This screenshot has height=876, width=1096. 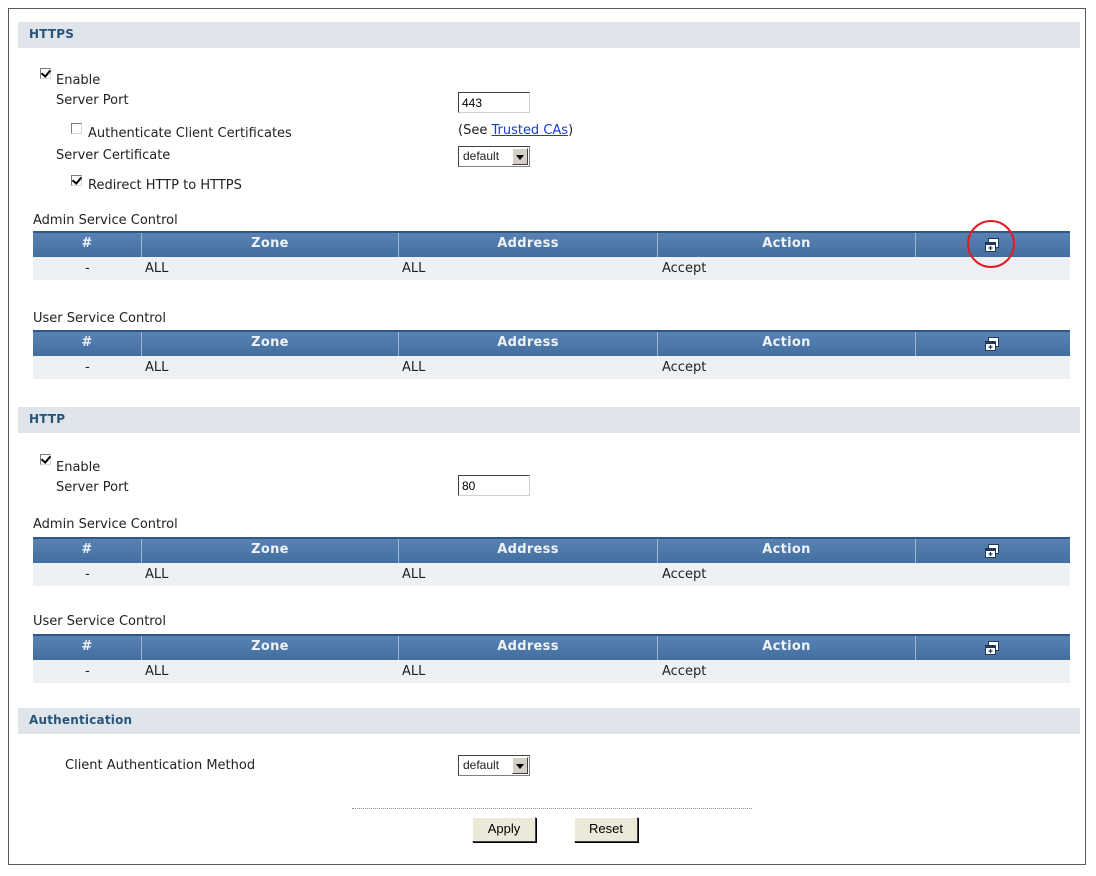 What do you see at coordinates (99, 318) in the screenshot?
I see `https-user-control-title: User Service Control` at bounding box center [99, 318].